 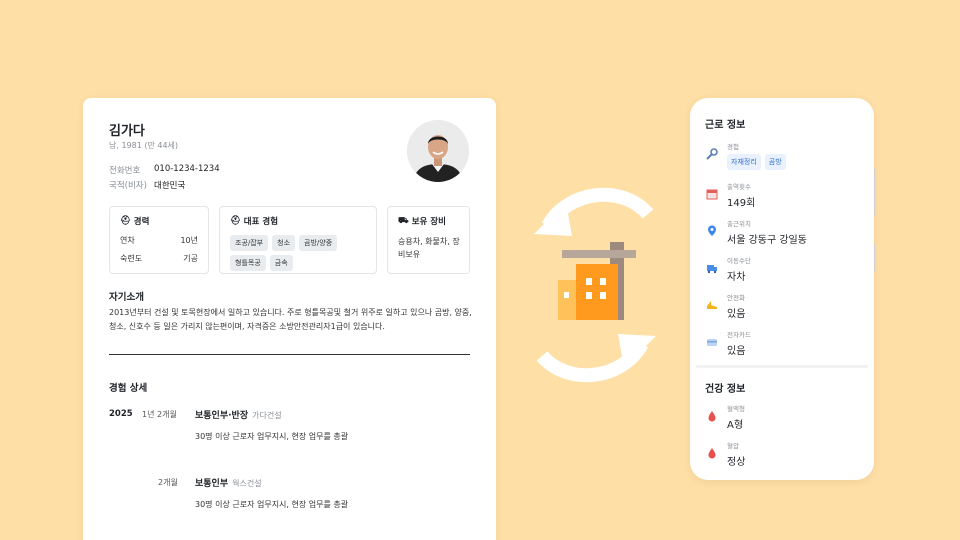 What do you see at coordinates (782, 366) in the screenshot?
I see `section-separator` at bounding box center [782, 366].